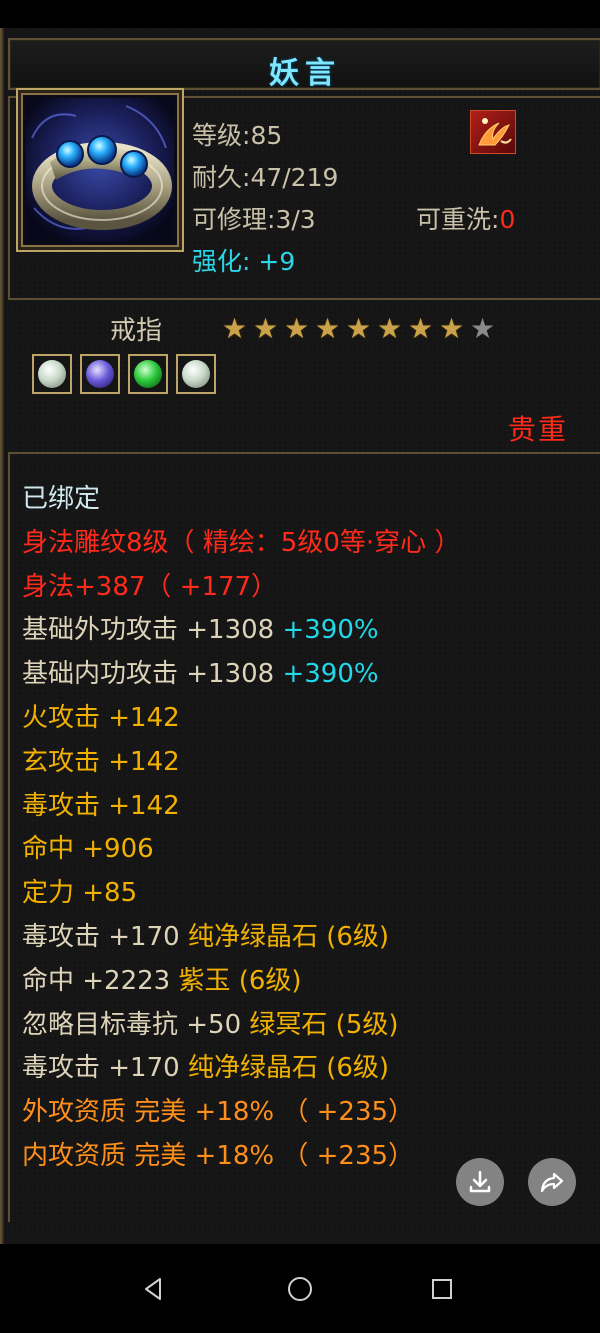 The width and height of the screenshot is (600, 1333). Describe the element at coordinates (101, 717) in the screenshot. I see `attribute-text: 火攻击 +142` at that location.